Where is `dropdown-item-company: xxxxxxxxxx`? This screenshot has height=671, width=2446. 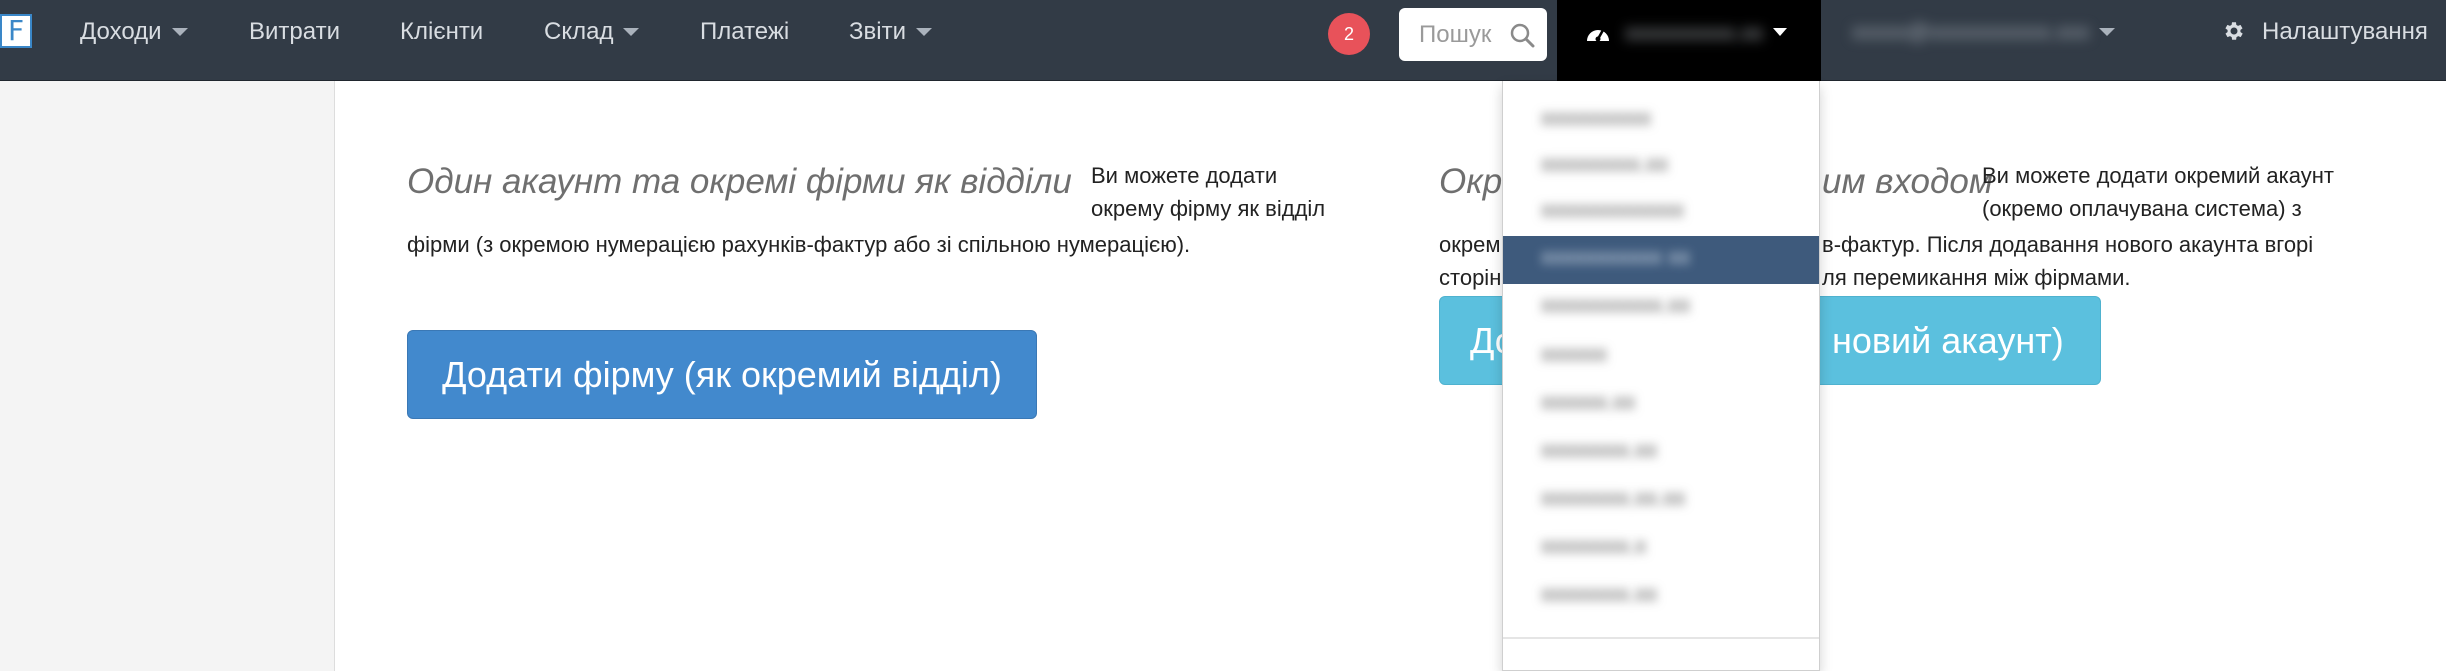 dropdown-item-company: xxxxxxxxxx is located at coordinates (1661, 121).